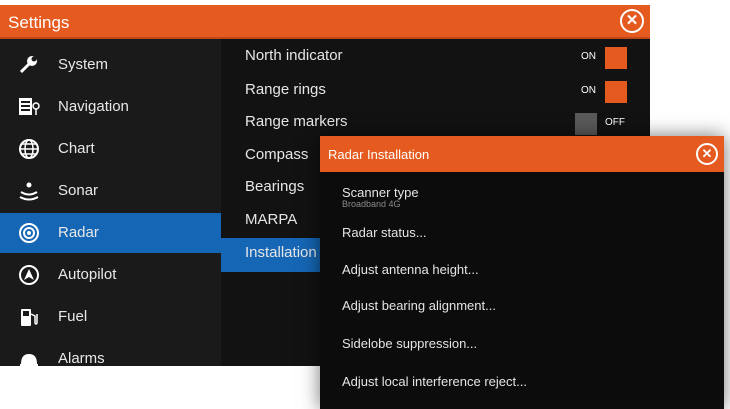  I want to click on north-indicator-toggle: ON, so click(601, 58).